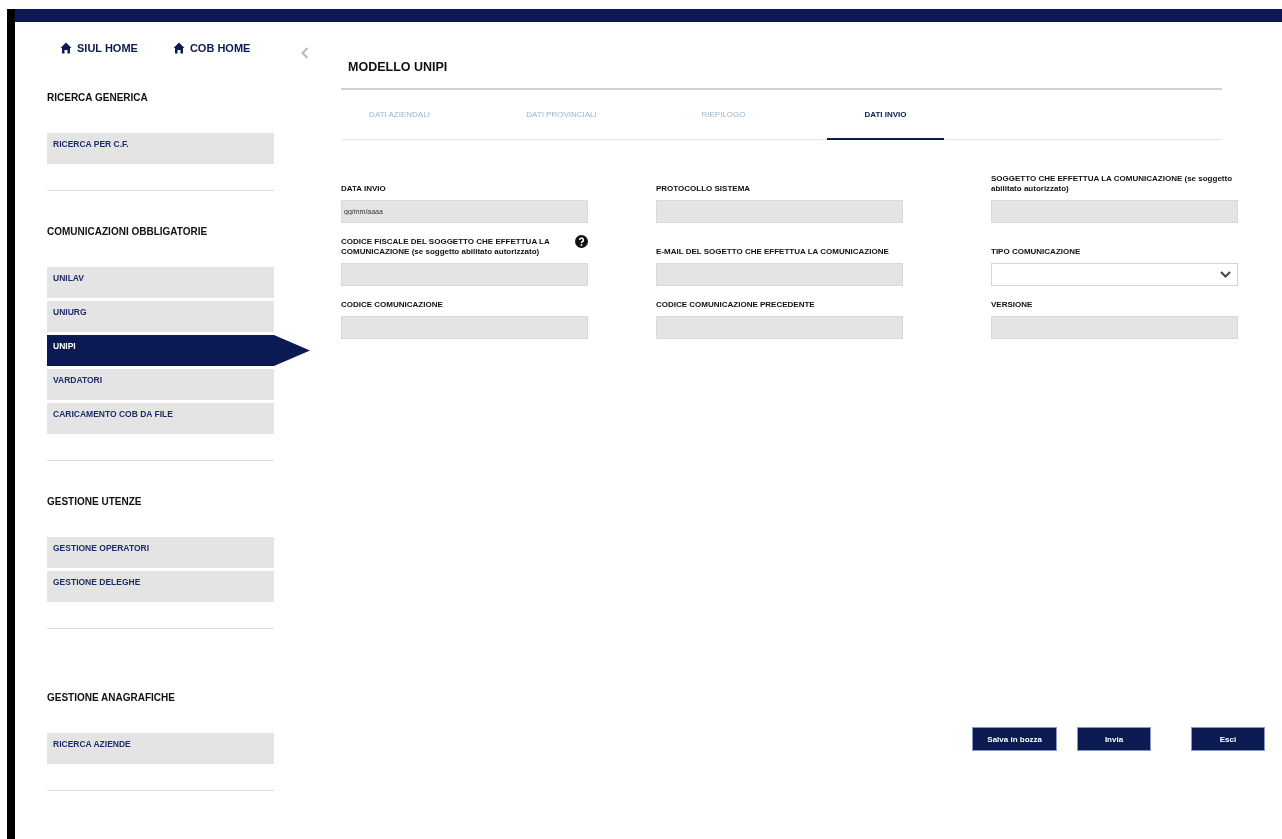 The width and height of the screenshot is (1282, 839). What do you see at coordinates (160, 418) in the screenshot?
I see `sidebar-item: CARICAMENTO COB DA FILE` at bounding box center [160, 418].